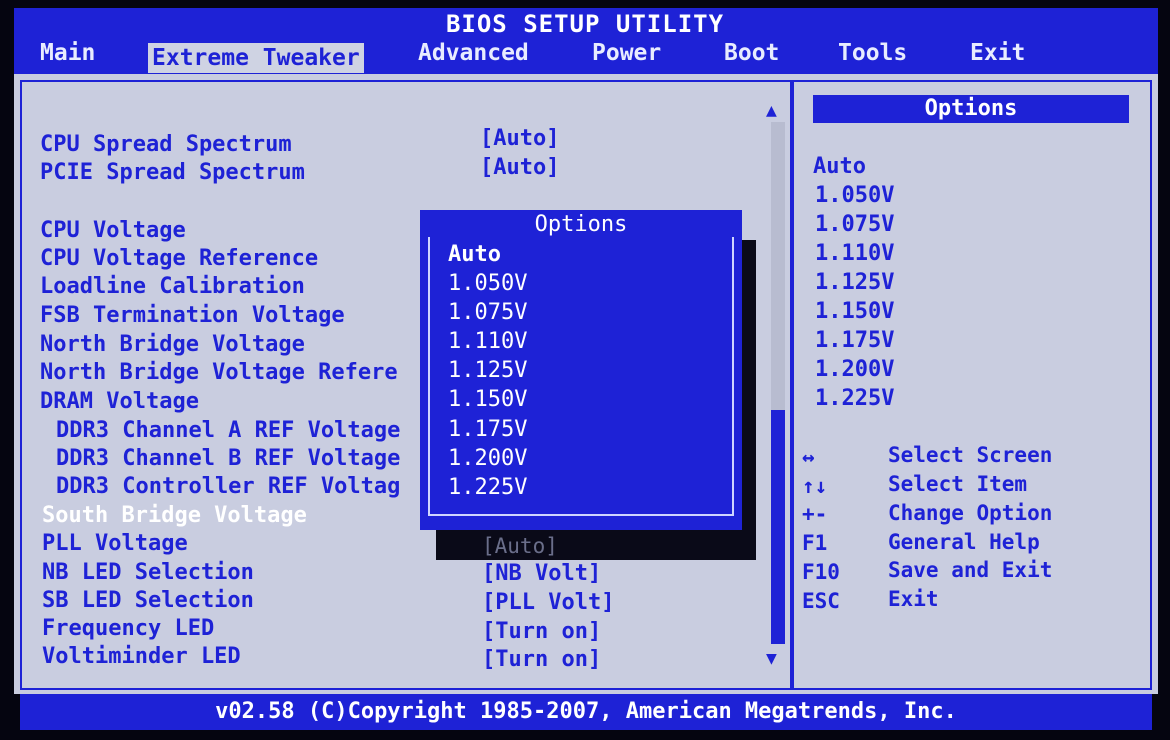 The height and width of the screenshot is (740, 1170). What do you see at coordinates (855, 398) in the screenshot?
I see `help-option-1-225v: 1.225V` at bounding box center [855, 398].